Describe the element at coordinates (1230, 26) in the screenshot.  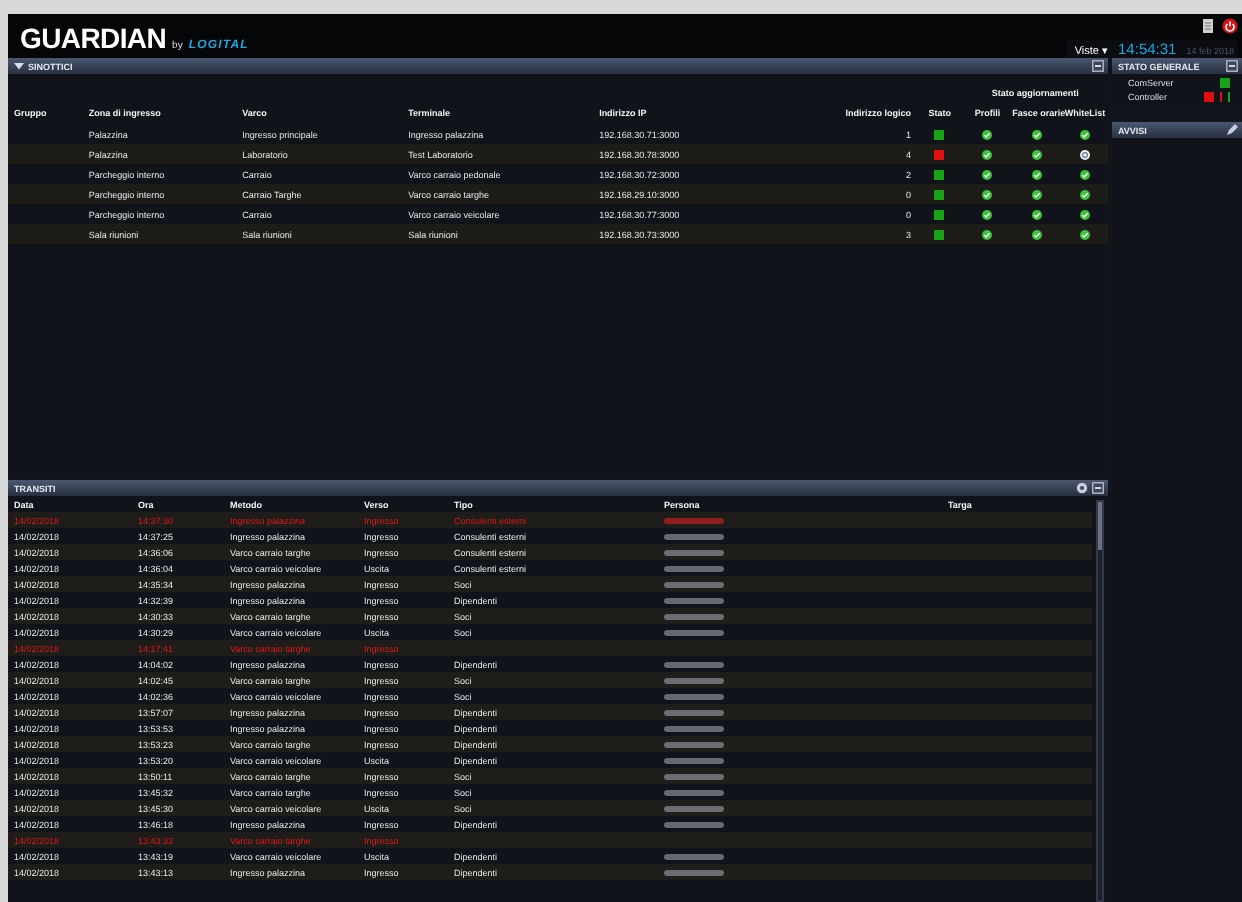
I see `power-icon` at that location.